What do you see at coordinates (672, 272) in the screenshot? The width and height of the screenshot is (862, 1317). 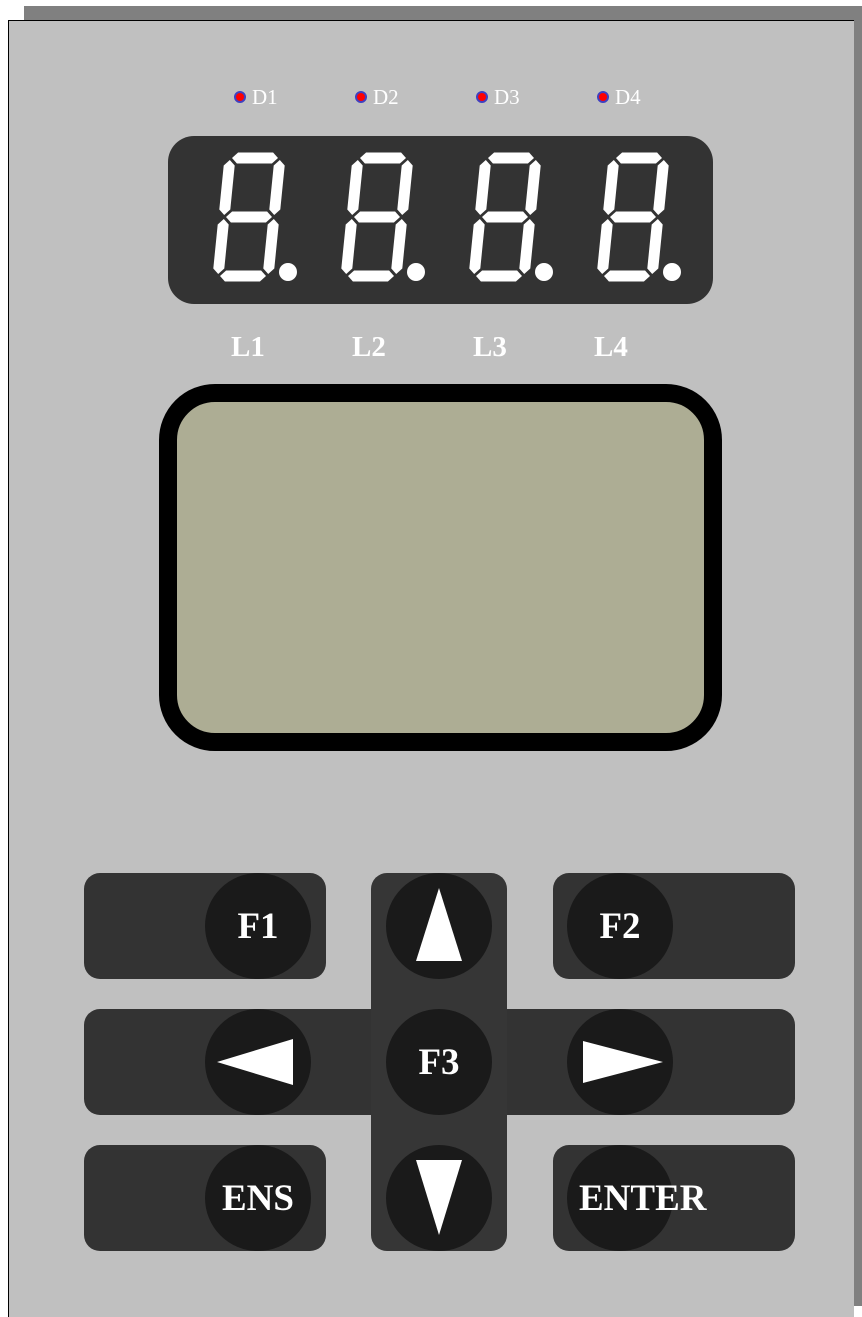 I see `digit-4-decimal-point` at bounding box center [672, 272].